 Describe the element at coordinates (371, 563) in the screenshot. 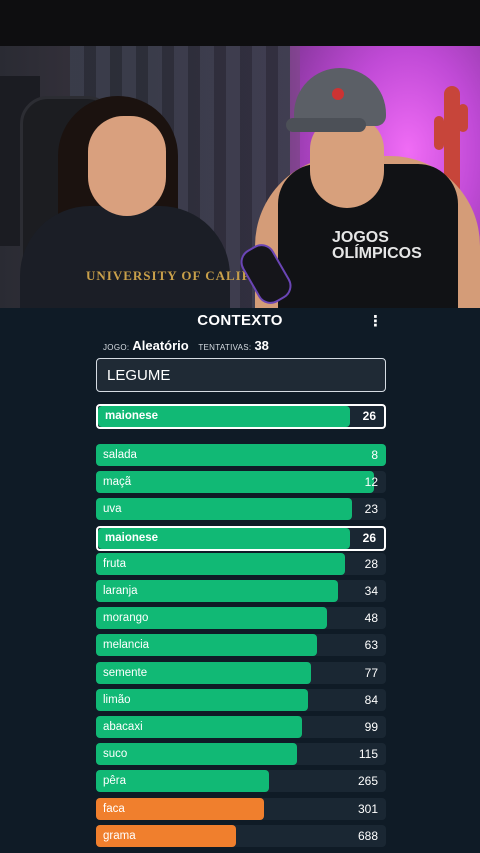

I see `guess-rank: 28` at that location.